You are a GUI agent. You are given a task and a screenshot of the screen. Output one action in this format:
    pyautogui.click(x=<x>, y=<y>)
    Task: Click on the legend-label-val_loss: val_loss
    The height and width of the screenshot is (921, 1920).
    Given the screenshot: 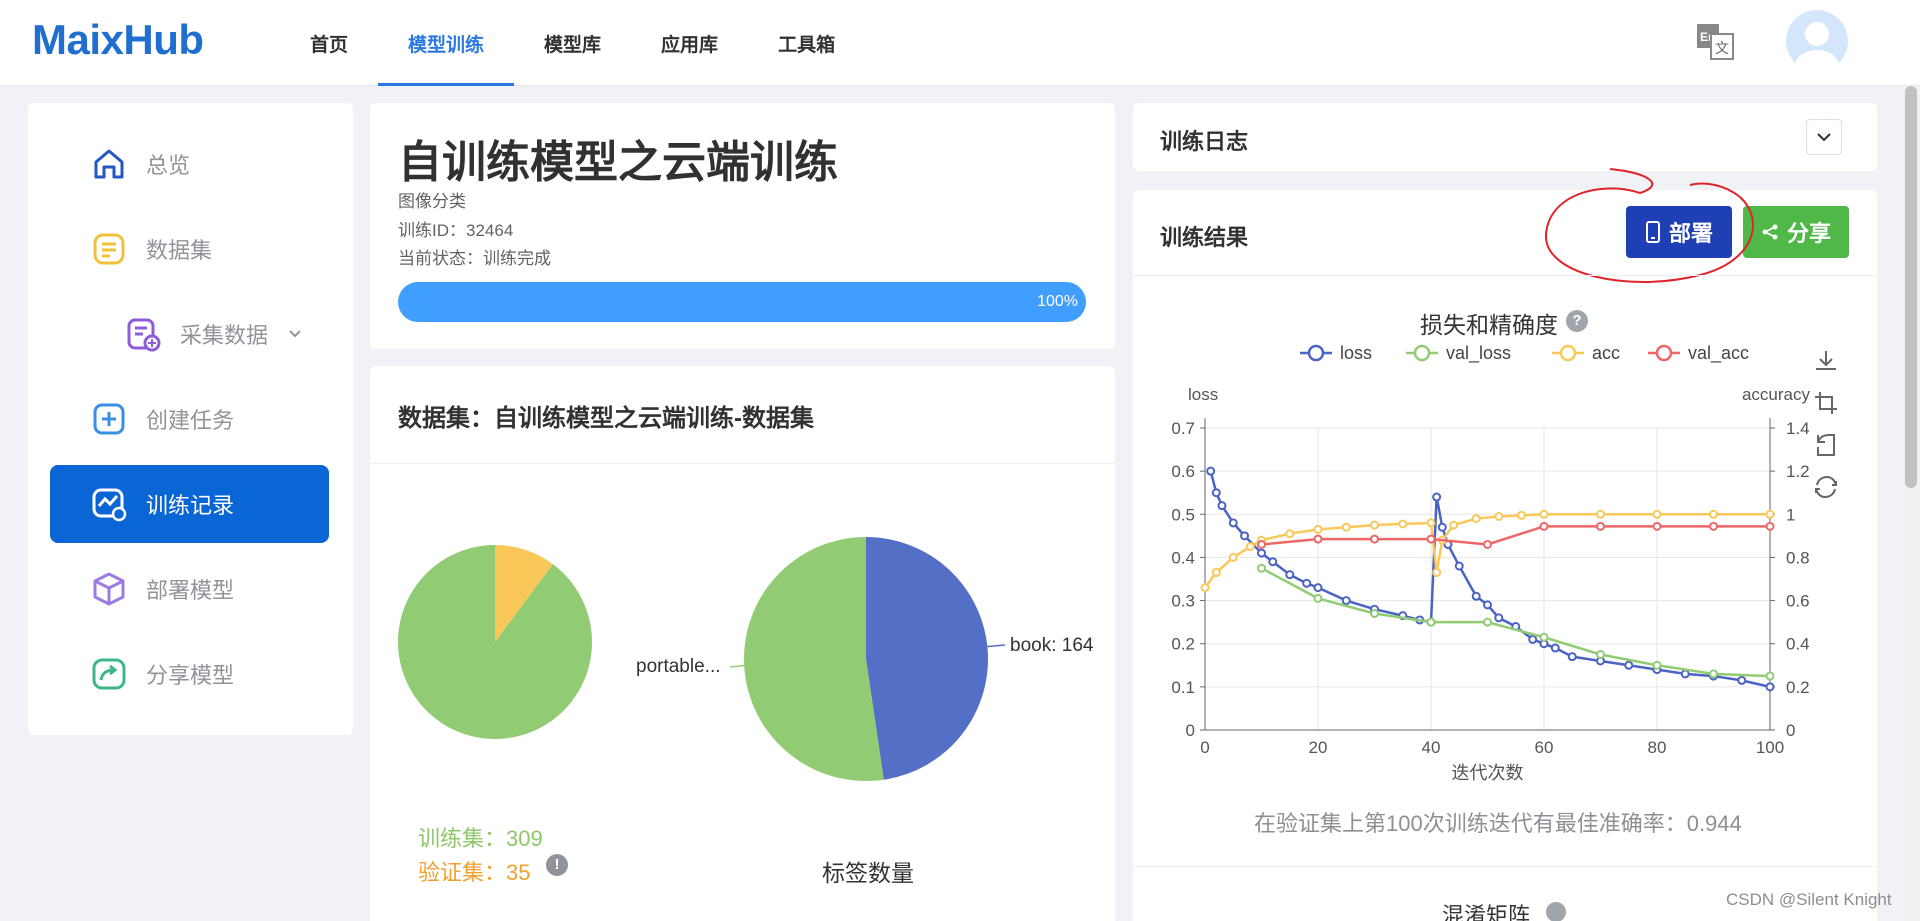 What is the action you would take?
    pyautogui.click(x=1478, y=353)
    